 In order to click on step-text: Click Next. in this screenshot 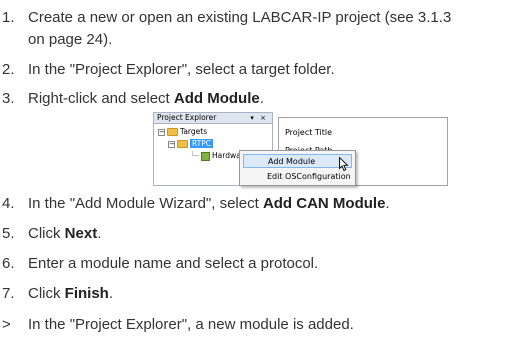, I will do `click(64, 234)`.